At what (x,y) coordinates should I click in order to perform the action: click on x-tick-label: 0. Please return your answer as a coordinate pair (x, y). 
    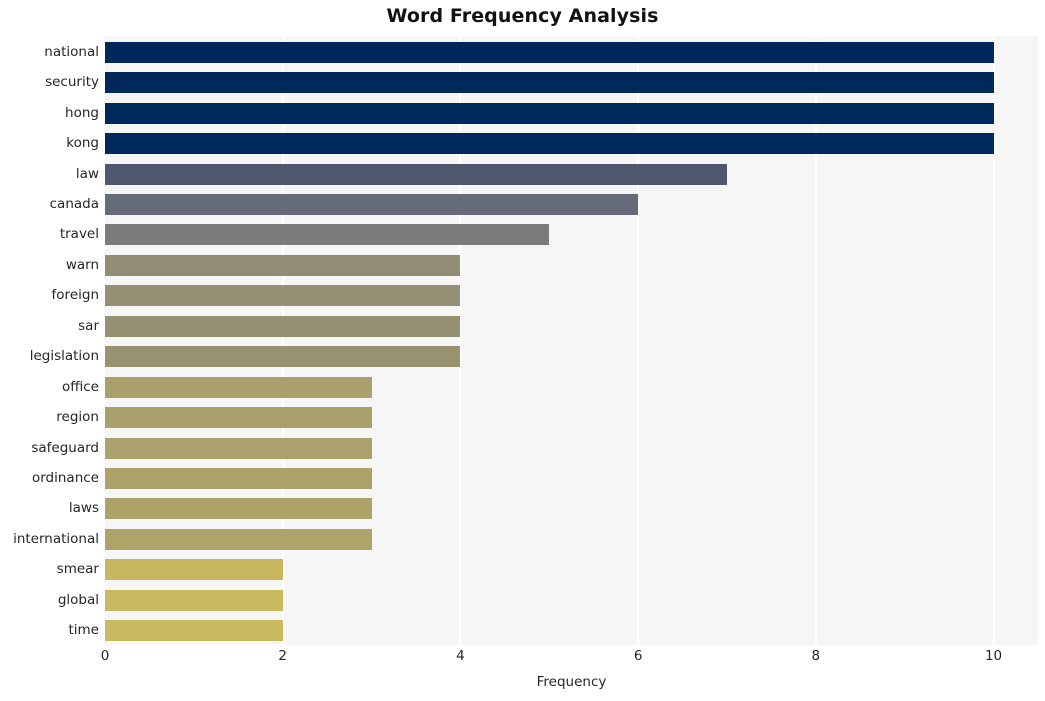
    Looking at the image, I should click on (105, 656).